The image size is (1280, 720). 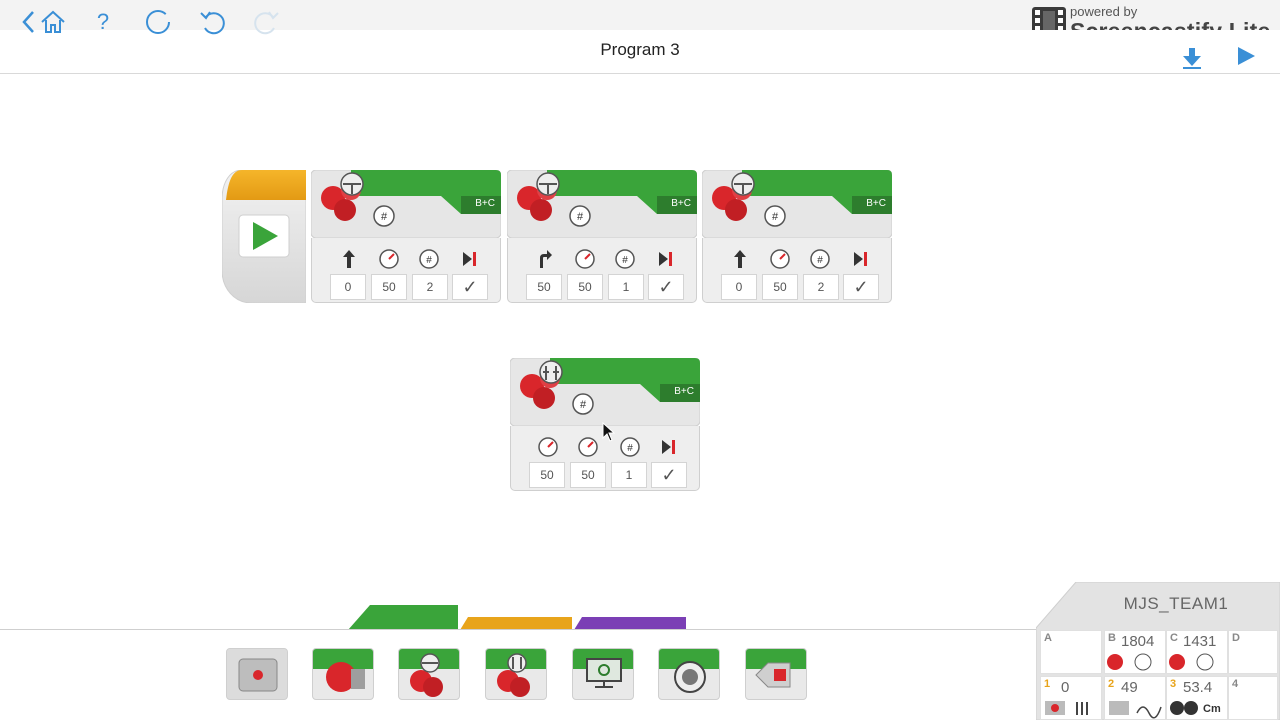 What do you see at coordinates (1112, 638) in the screenshot?
I see `port-letter: B` at bounding box center [1112, 638].